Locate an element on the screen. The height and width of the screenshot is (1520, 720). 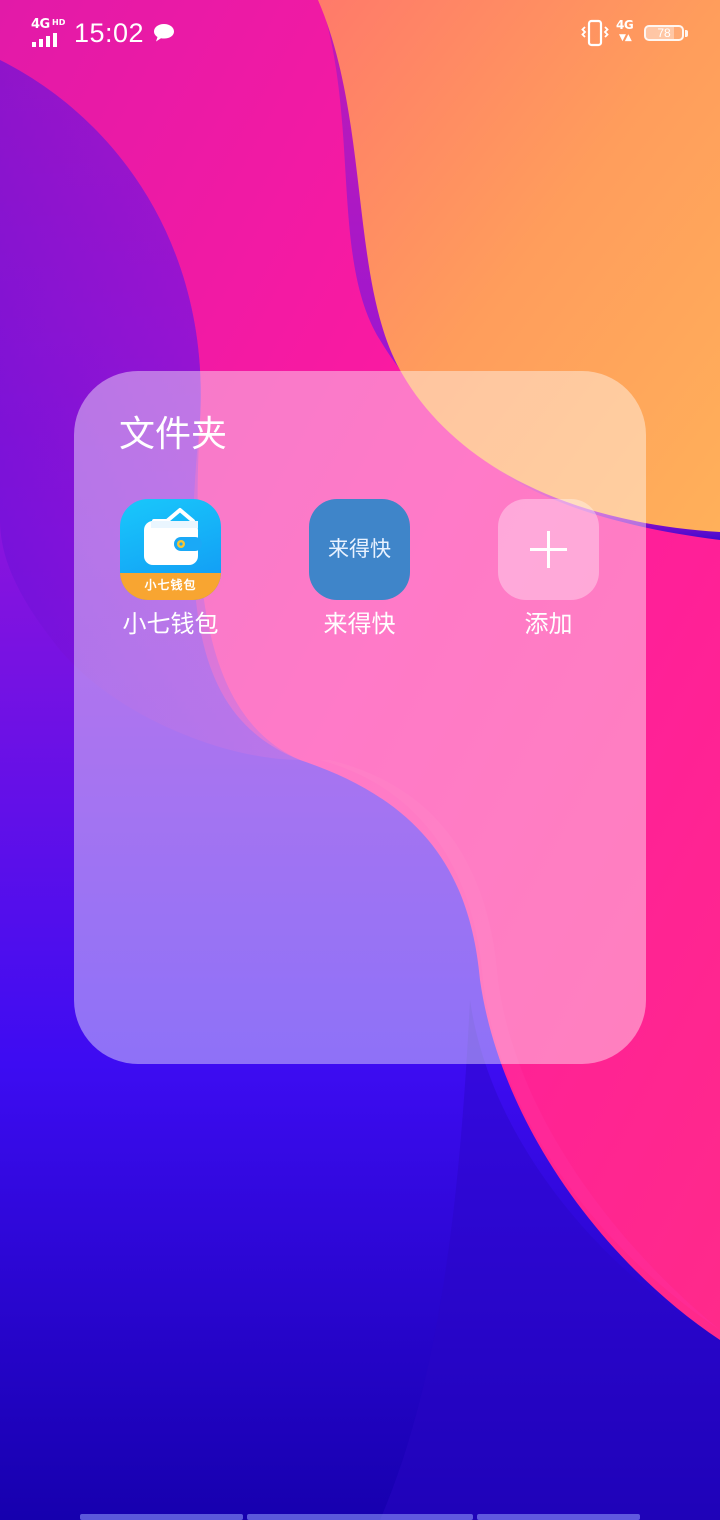
battery-icon: 78 is located at coordinates (667, 33).